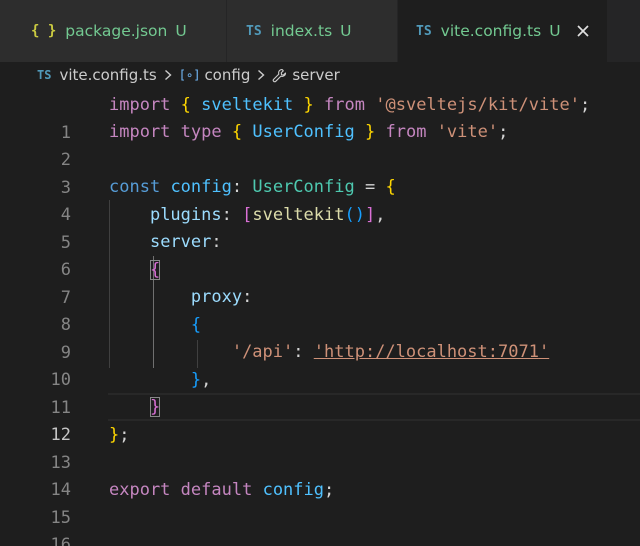 Image resolution: width=640 pixels, height=546 pixels. I want to click on tab-label: package.json, so click(116, 31).